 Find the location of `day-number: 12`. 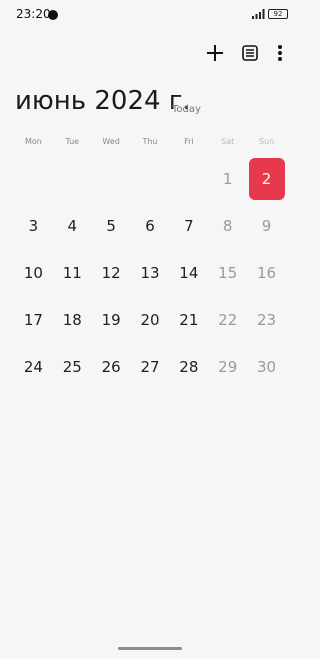

day-number: 12 is located at coordinates (111, 272).